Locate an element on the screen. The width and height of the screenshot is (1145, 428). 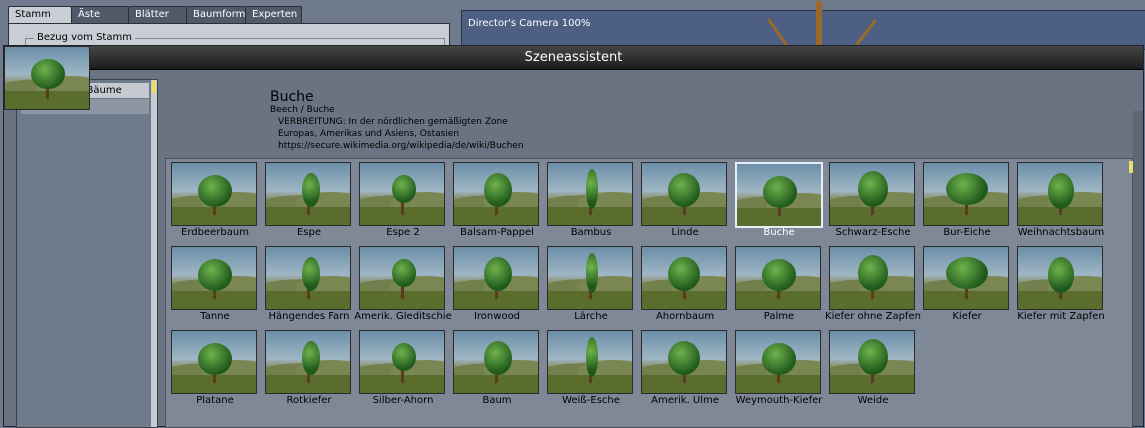
tree-thumbnail: Amerik. Ulme is located at coordinates (685, 370).